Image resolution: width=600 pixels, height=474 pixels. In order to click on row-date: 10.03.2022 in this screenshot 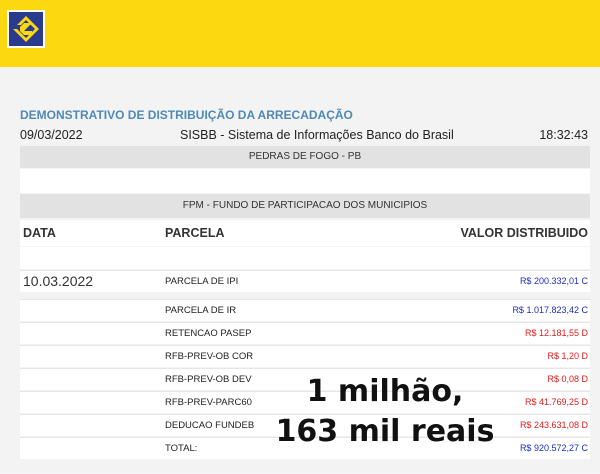, I will do `click(58, 281)`.